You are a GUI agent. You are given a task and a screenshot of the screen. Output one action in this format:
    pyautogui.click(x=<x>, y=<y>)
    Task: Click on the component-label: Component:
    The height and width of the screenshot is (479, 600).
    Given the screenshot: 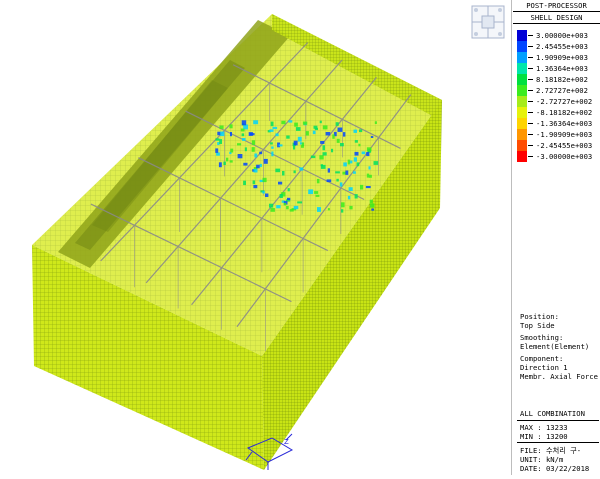 What is the action you would take?
    pyautogui.click(x=542, y=358)
    